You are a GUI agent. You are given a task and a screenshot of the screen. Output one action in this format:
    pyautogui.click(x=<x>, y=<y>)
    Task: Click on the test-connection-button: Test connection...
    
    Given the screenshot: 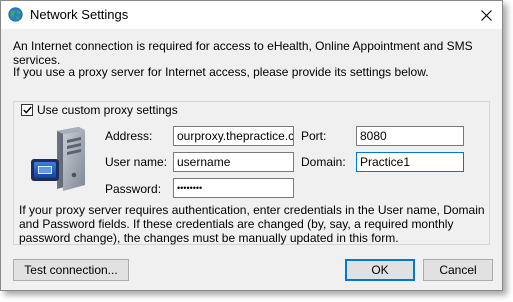 What is the action you would take?
    pyautogui.click(x=71, y=270)
    